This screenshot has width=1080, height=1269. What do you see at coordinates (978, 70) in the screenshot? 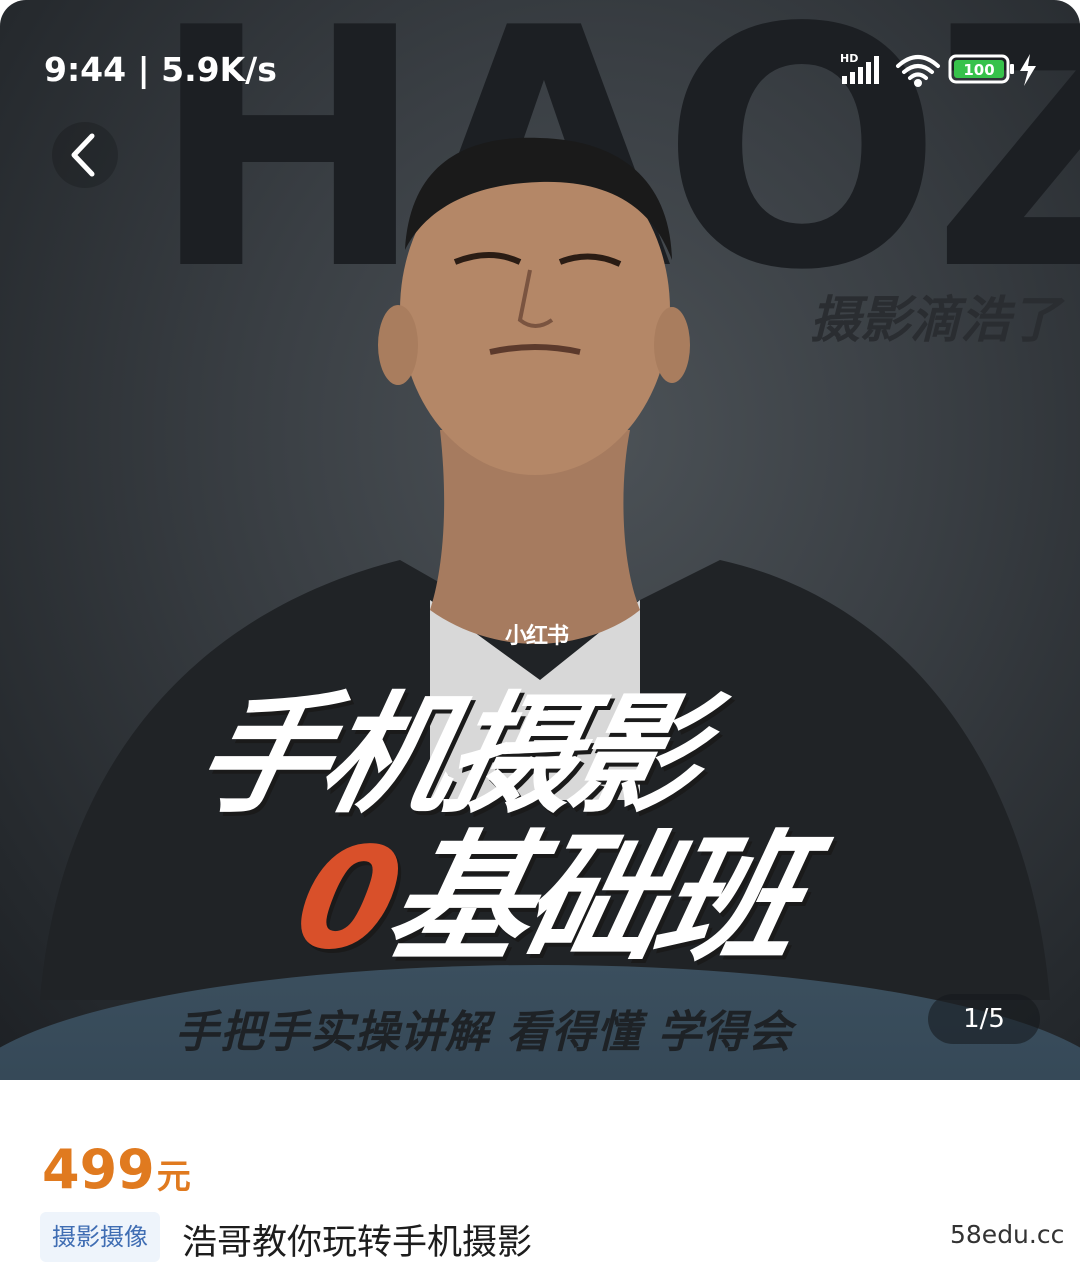
I see `battery-level: 100` at bounding box center [978, 70].